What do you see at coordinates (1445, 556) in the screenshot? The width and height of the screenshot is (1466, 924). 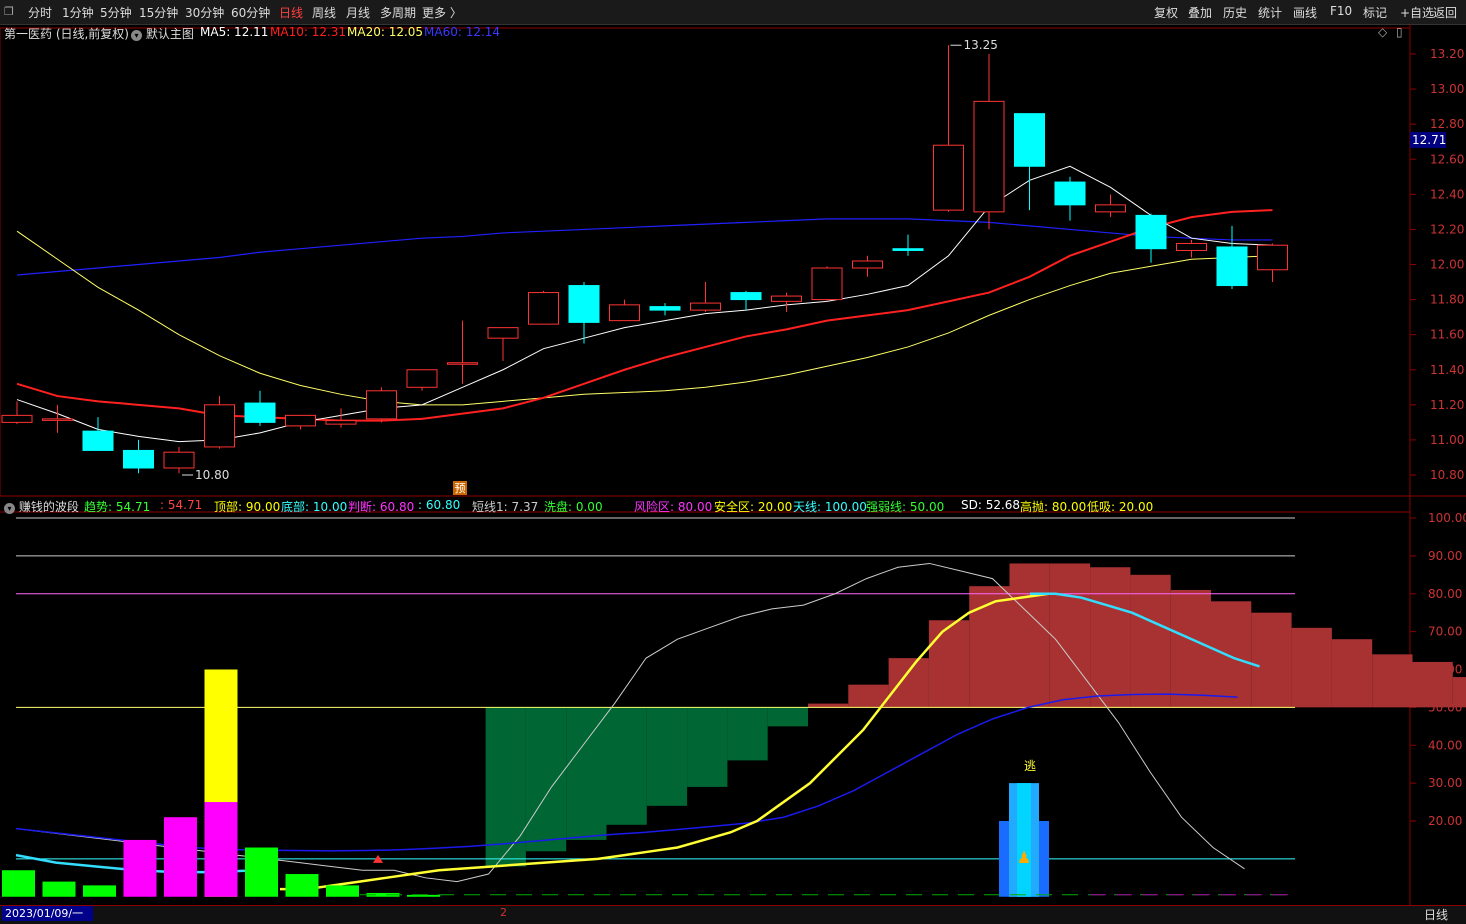 I see `sub-ytick-label-7: 90.00` at bounding box center [1445, 556].